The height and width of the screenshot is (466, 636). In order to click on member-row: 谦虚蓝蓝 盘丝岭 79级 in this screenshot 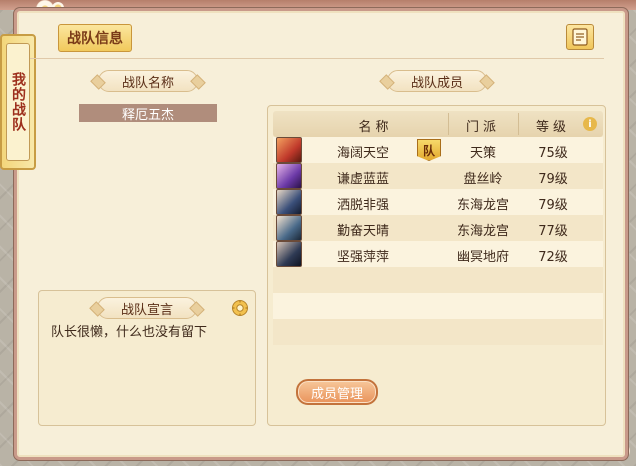, I will do `click(438, 176)`.